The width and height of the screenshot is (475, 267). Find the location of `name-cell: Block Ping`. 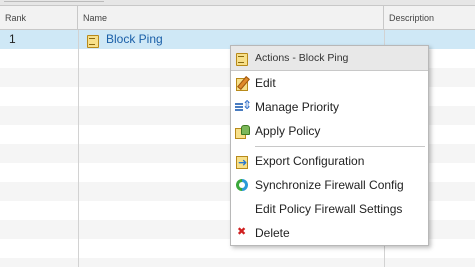

name-cell: Block Ping is located at coordinates (124, 39).